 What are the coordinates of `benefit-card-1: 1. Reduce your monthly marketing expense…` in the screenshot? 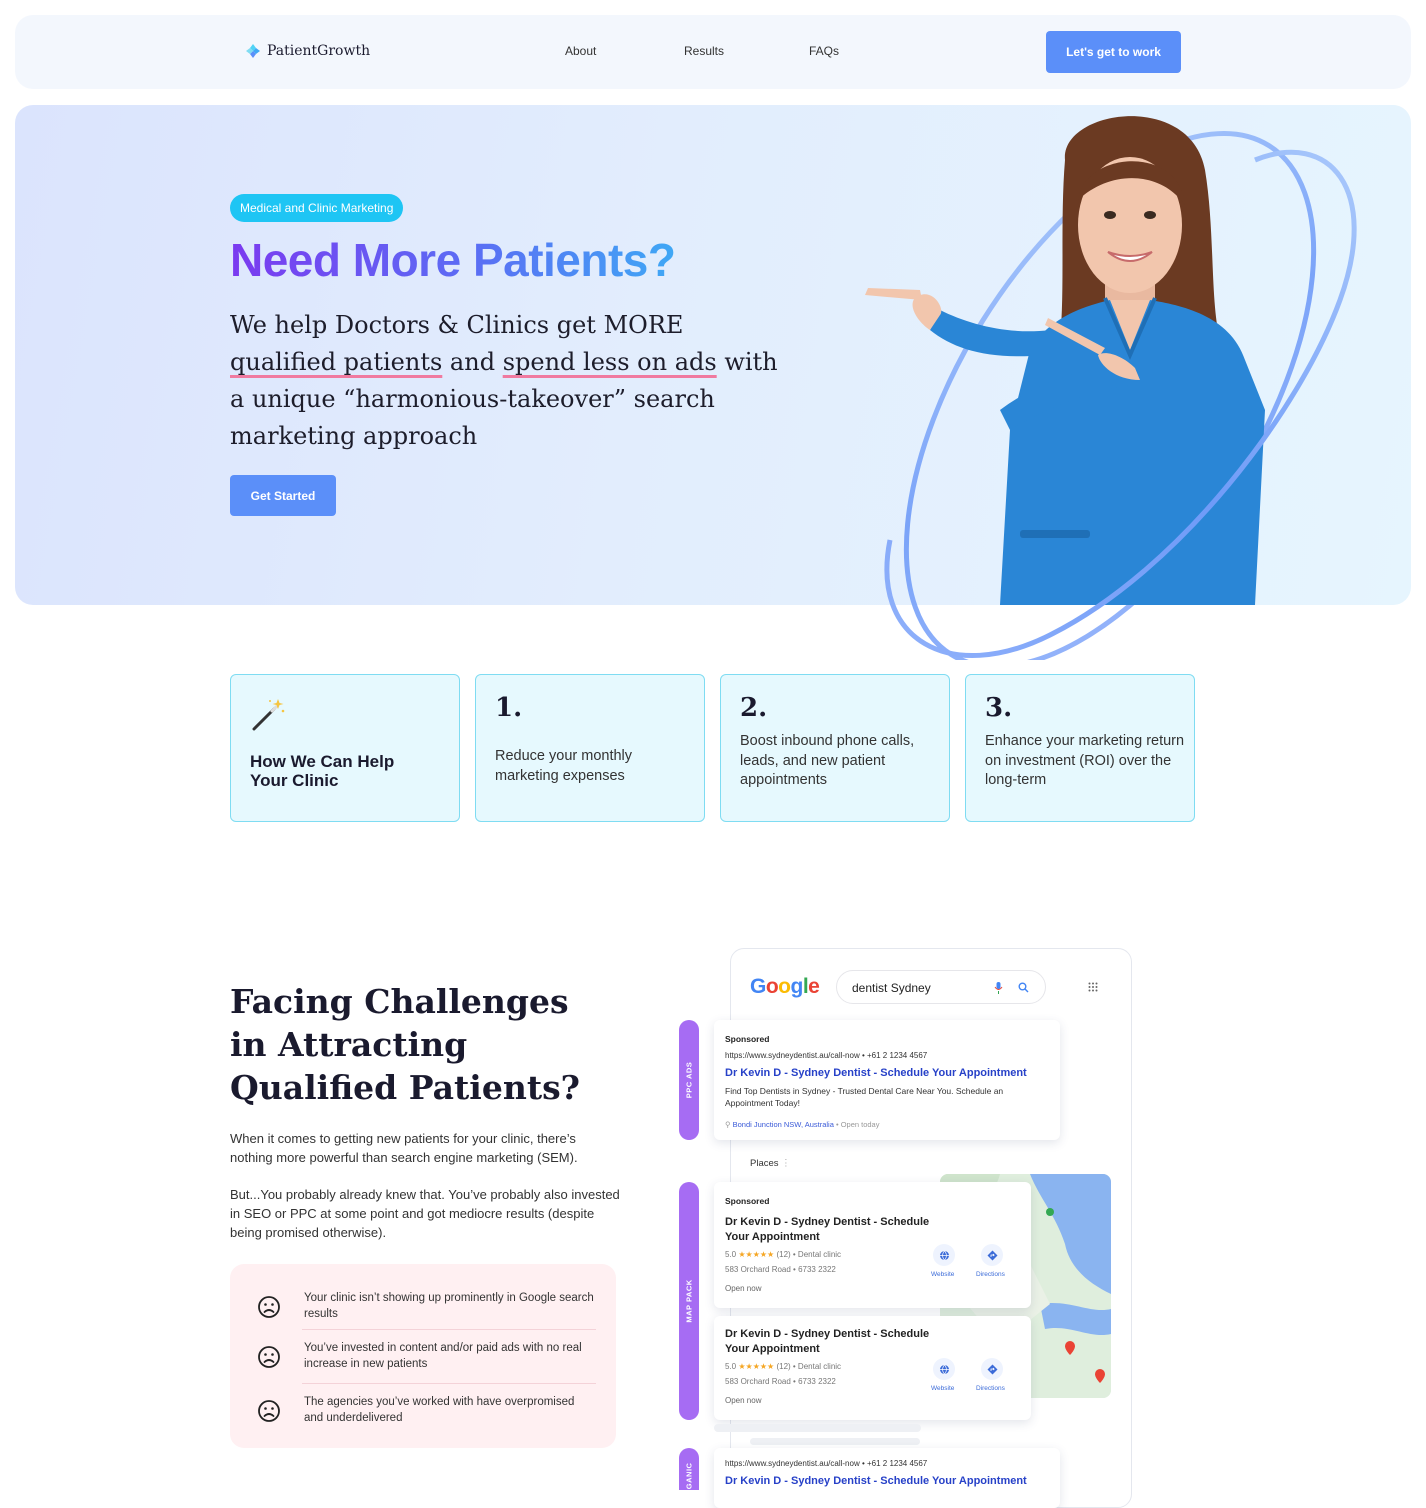 It's located at (590, 748).